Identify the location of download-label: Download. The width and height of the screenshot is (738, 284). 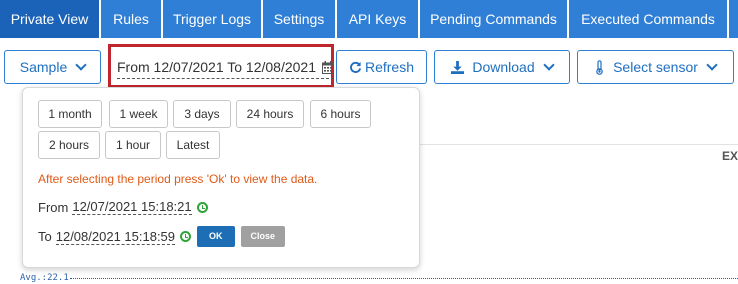
(503, 67).